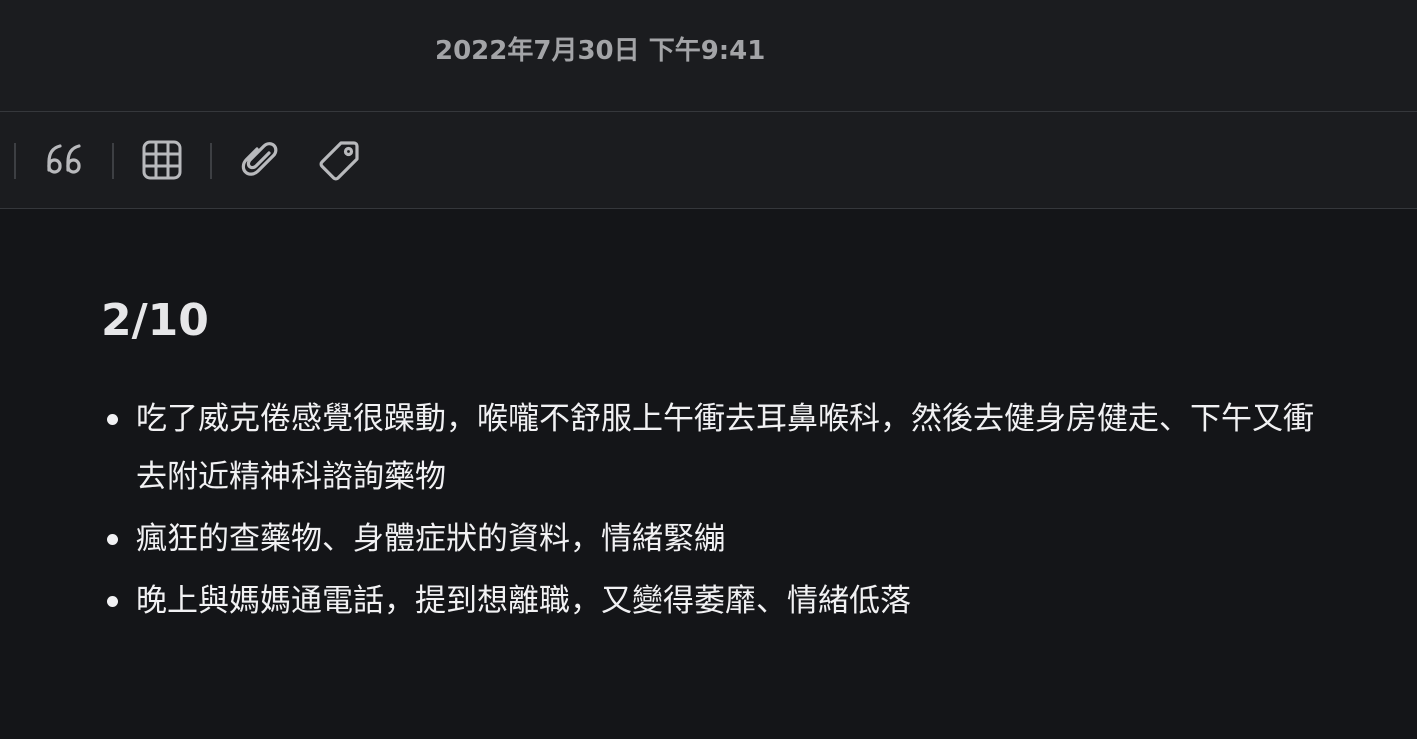 Image resolution: width=1417 pixels, height=739 pixels. I want to click on quote-button, so click(64, 160).